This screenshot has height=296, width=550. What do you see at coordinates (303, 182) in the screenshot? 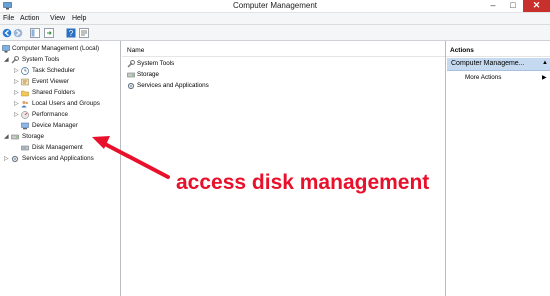
I see `annotation-text: access disk management` at bounding box center [303, 182].